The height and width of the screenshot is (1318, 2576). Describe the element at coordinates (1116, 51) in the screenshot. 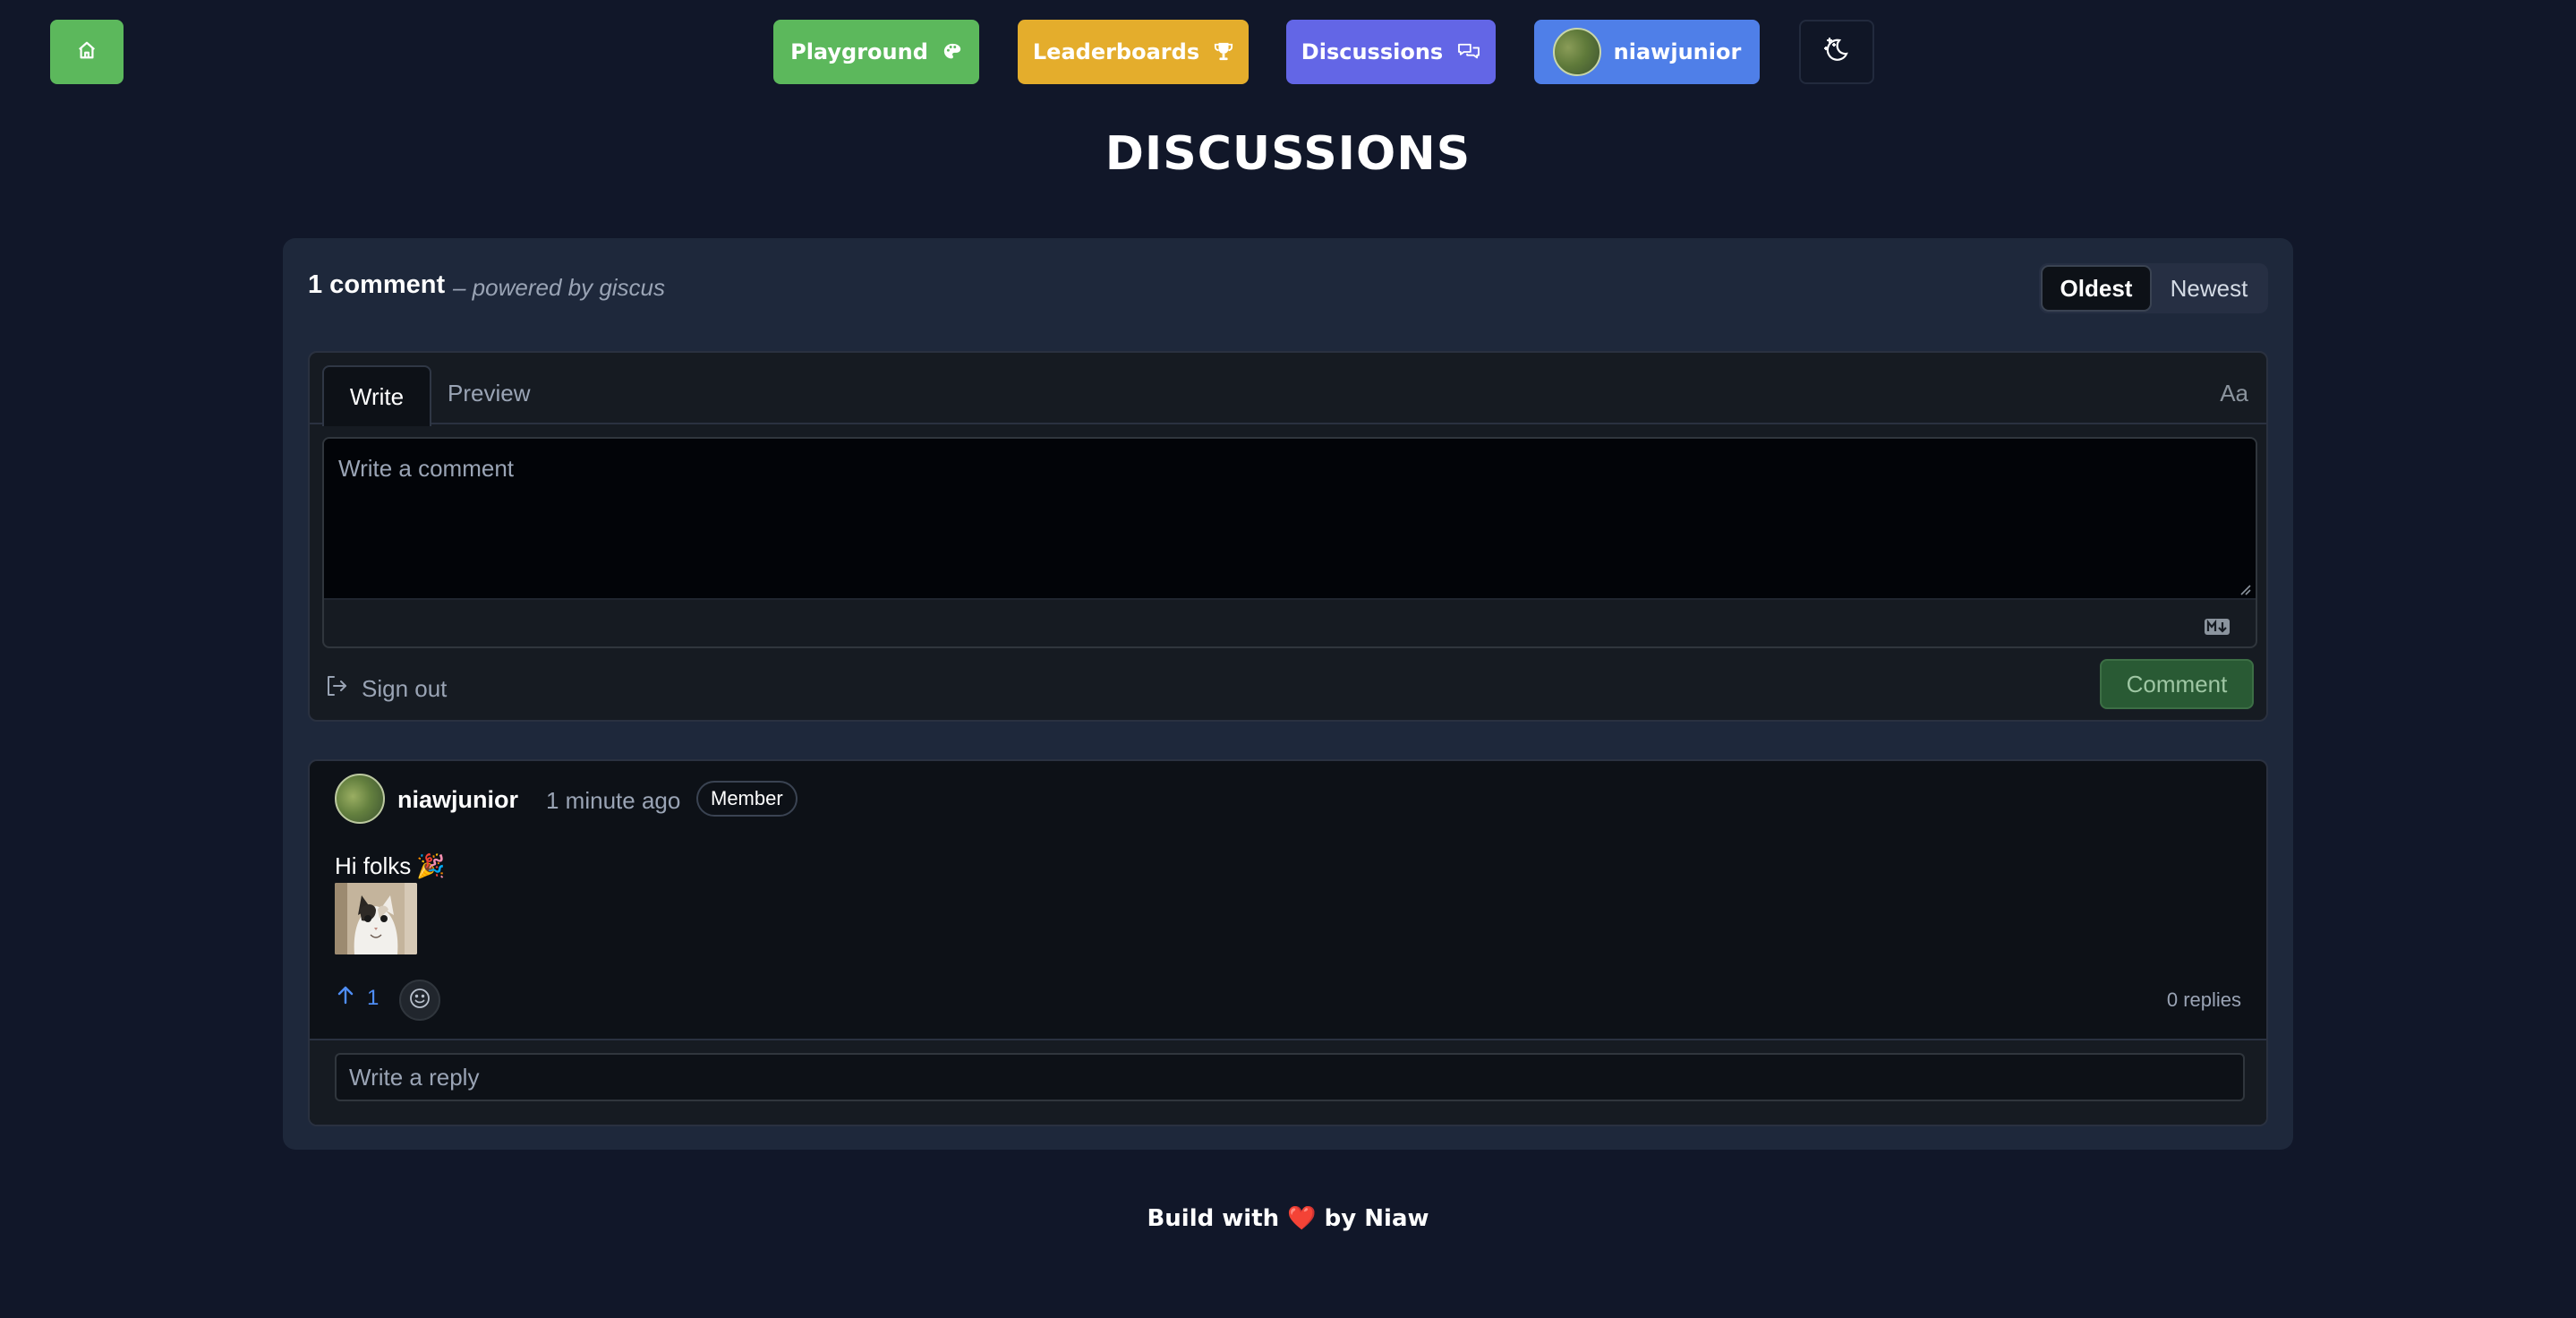

I see `leaderboards-label: Leaderboards` at that location.